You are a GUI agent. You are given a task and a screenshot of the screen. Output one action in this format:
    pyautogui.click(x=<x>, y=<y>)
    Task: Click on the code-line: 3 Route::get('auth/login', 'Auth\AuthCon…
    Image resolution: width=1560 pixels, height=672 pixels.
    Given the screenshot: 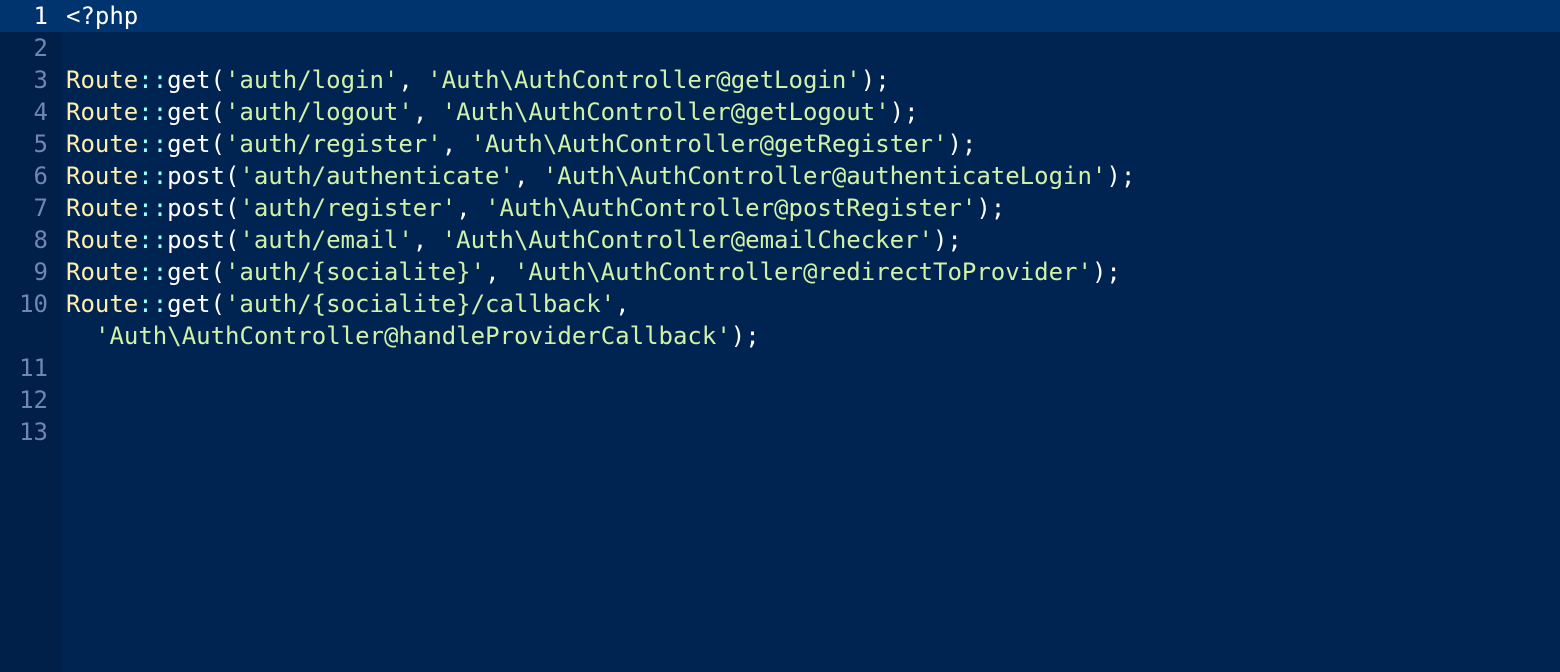 What is the action you would take?
    pyautogui.click(x=780, y=80)
    